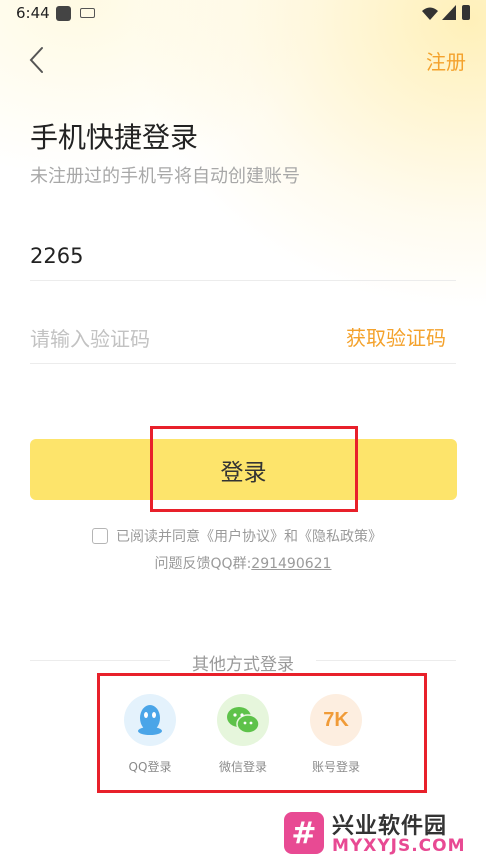 This screenshot has height=864, width=486. Describe the element at coordinates (378, 835) in the screenshot. I see `watermark: # 兴业软件园 MYXYJS.COM` at that location.